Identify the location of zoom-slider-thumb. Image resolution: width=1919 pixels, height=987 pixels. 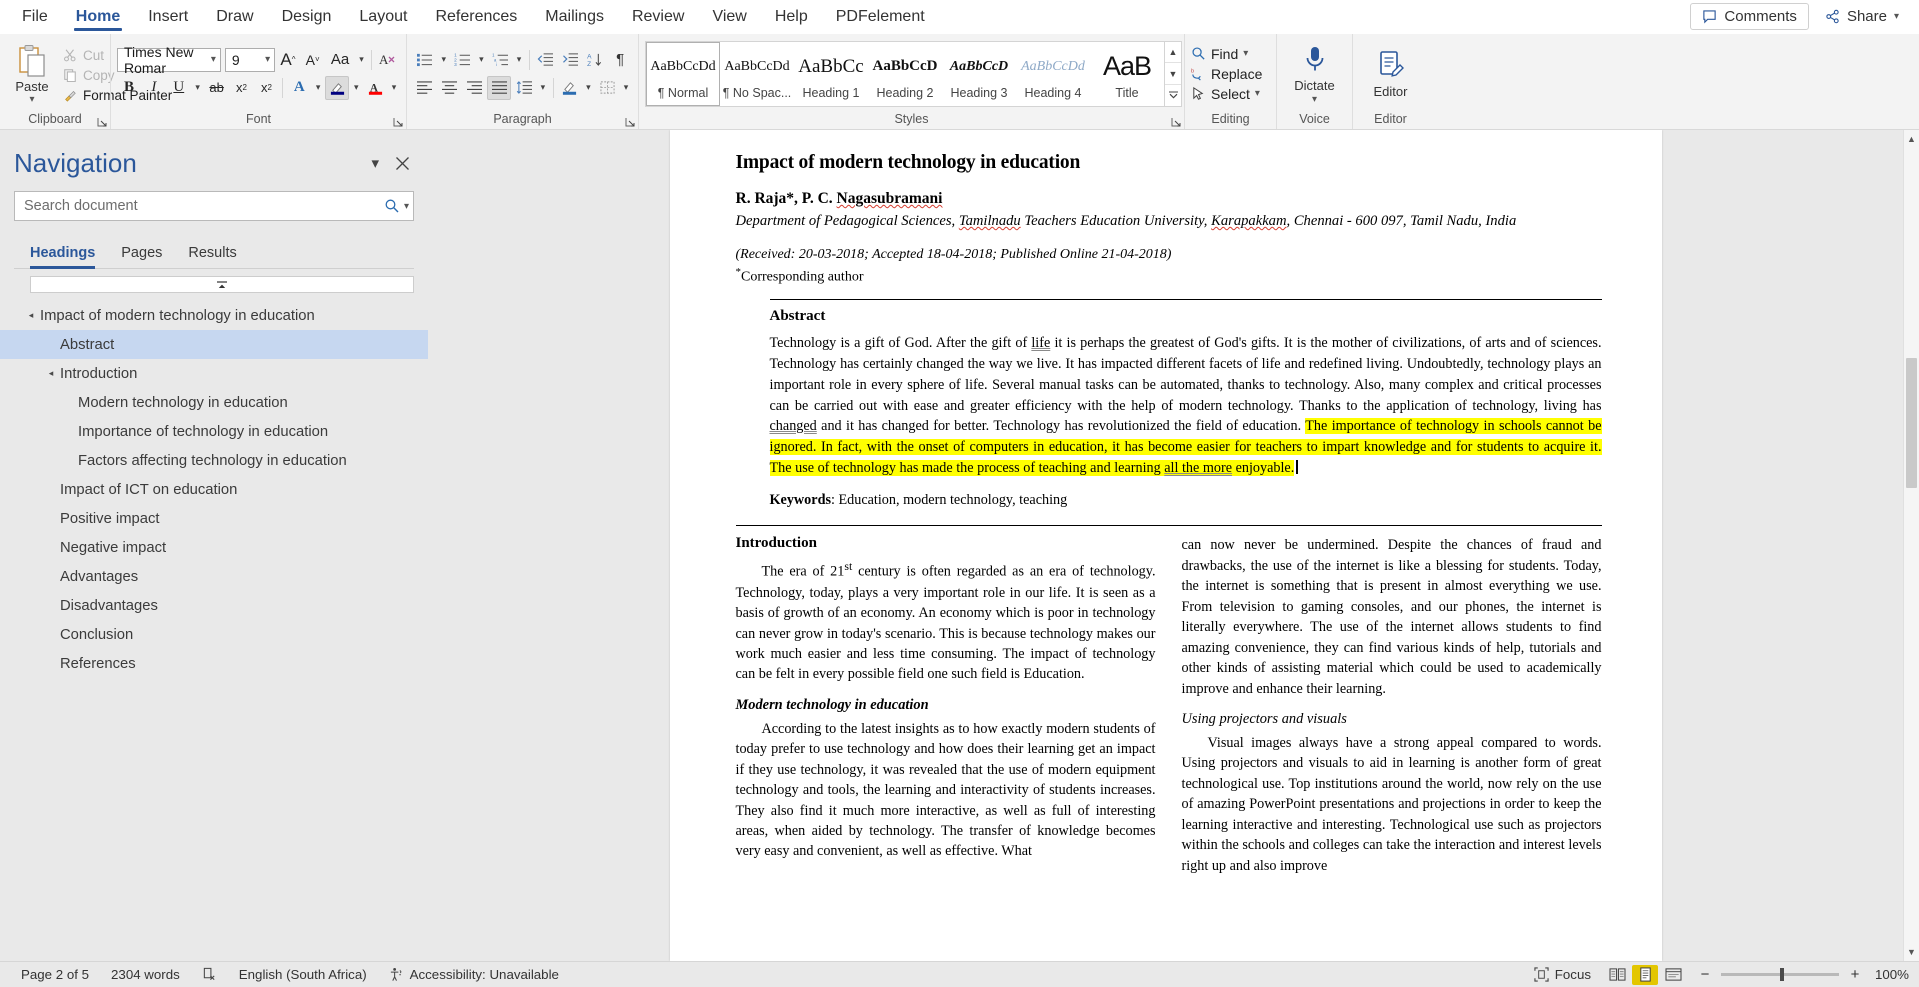
(1782, 974).